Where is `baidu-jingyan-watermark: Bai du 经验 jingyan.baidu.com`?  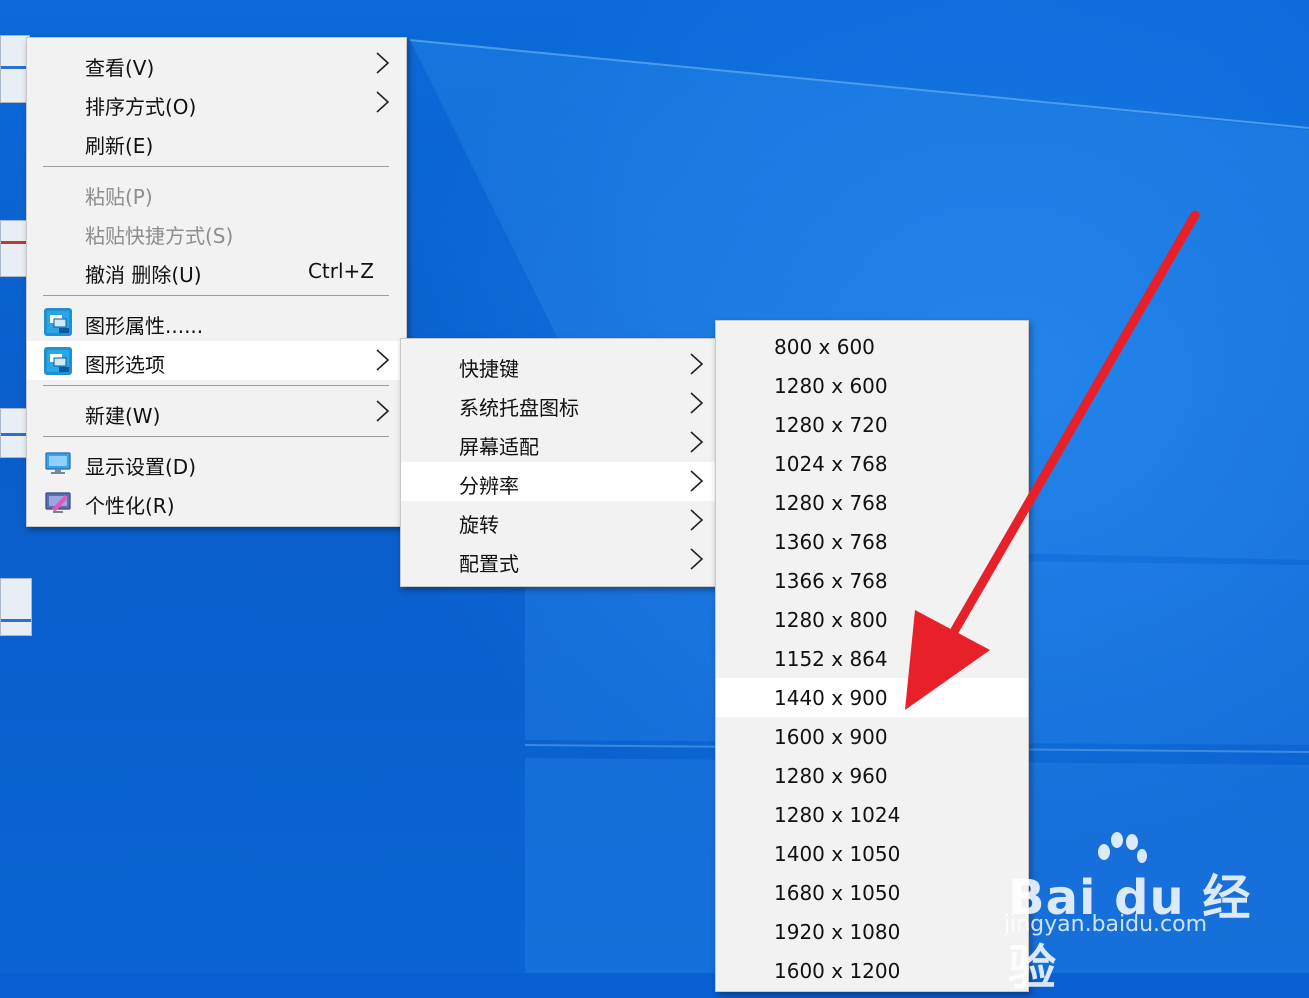 baidu-jingyan-watermark: Bai du 经验 jingyan.baidu.com is located at coordinates (1130, 913).